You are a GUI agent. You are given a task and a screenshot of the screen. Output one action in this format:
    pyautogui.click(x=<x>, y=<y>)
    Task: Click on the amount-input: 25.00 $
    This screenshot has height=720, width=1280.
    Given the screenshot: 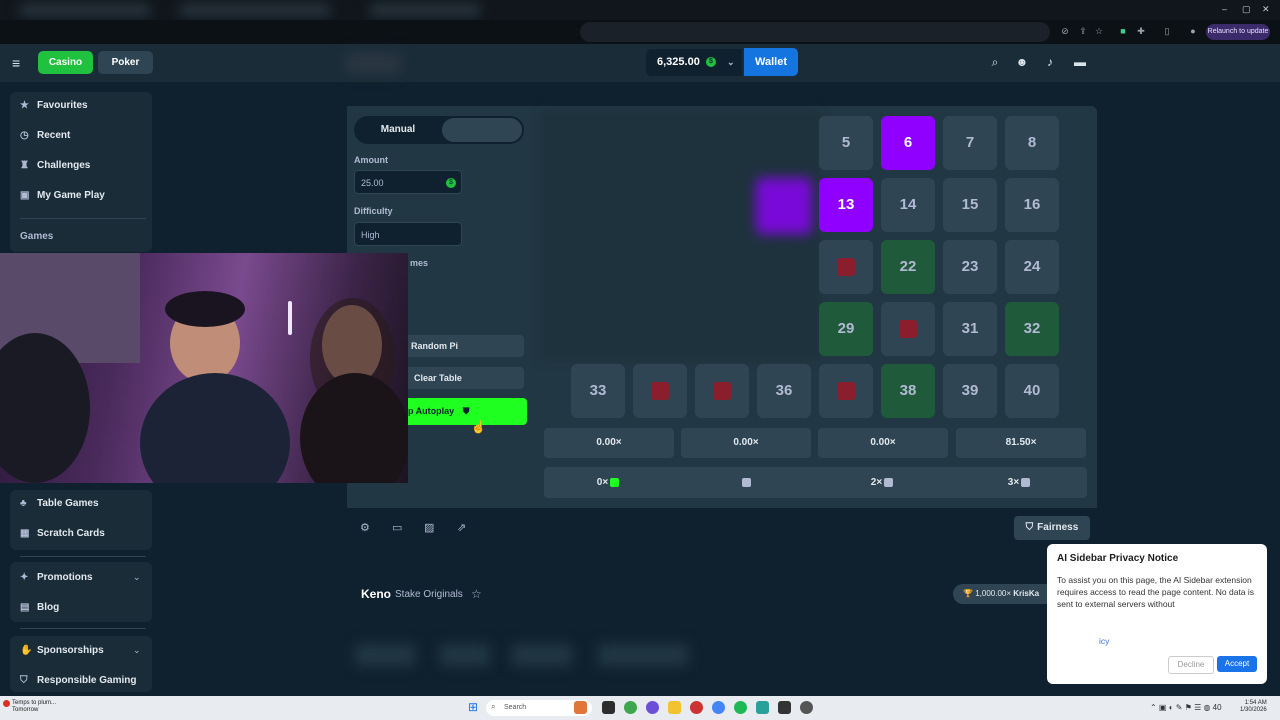 What is the action you would take?
    pyautogui.click(x=408, y=182)
    